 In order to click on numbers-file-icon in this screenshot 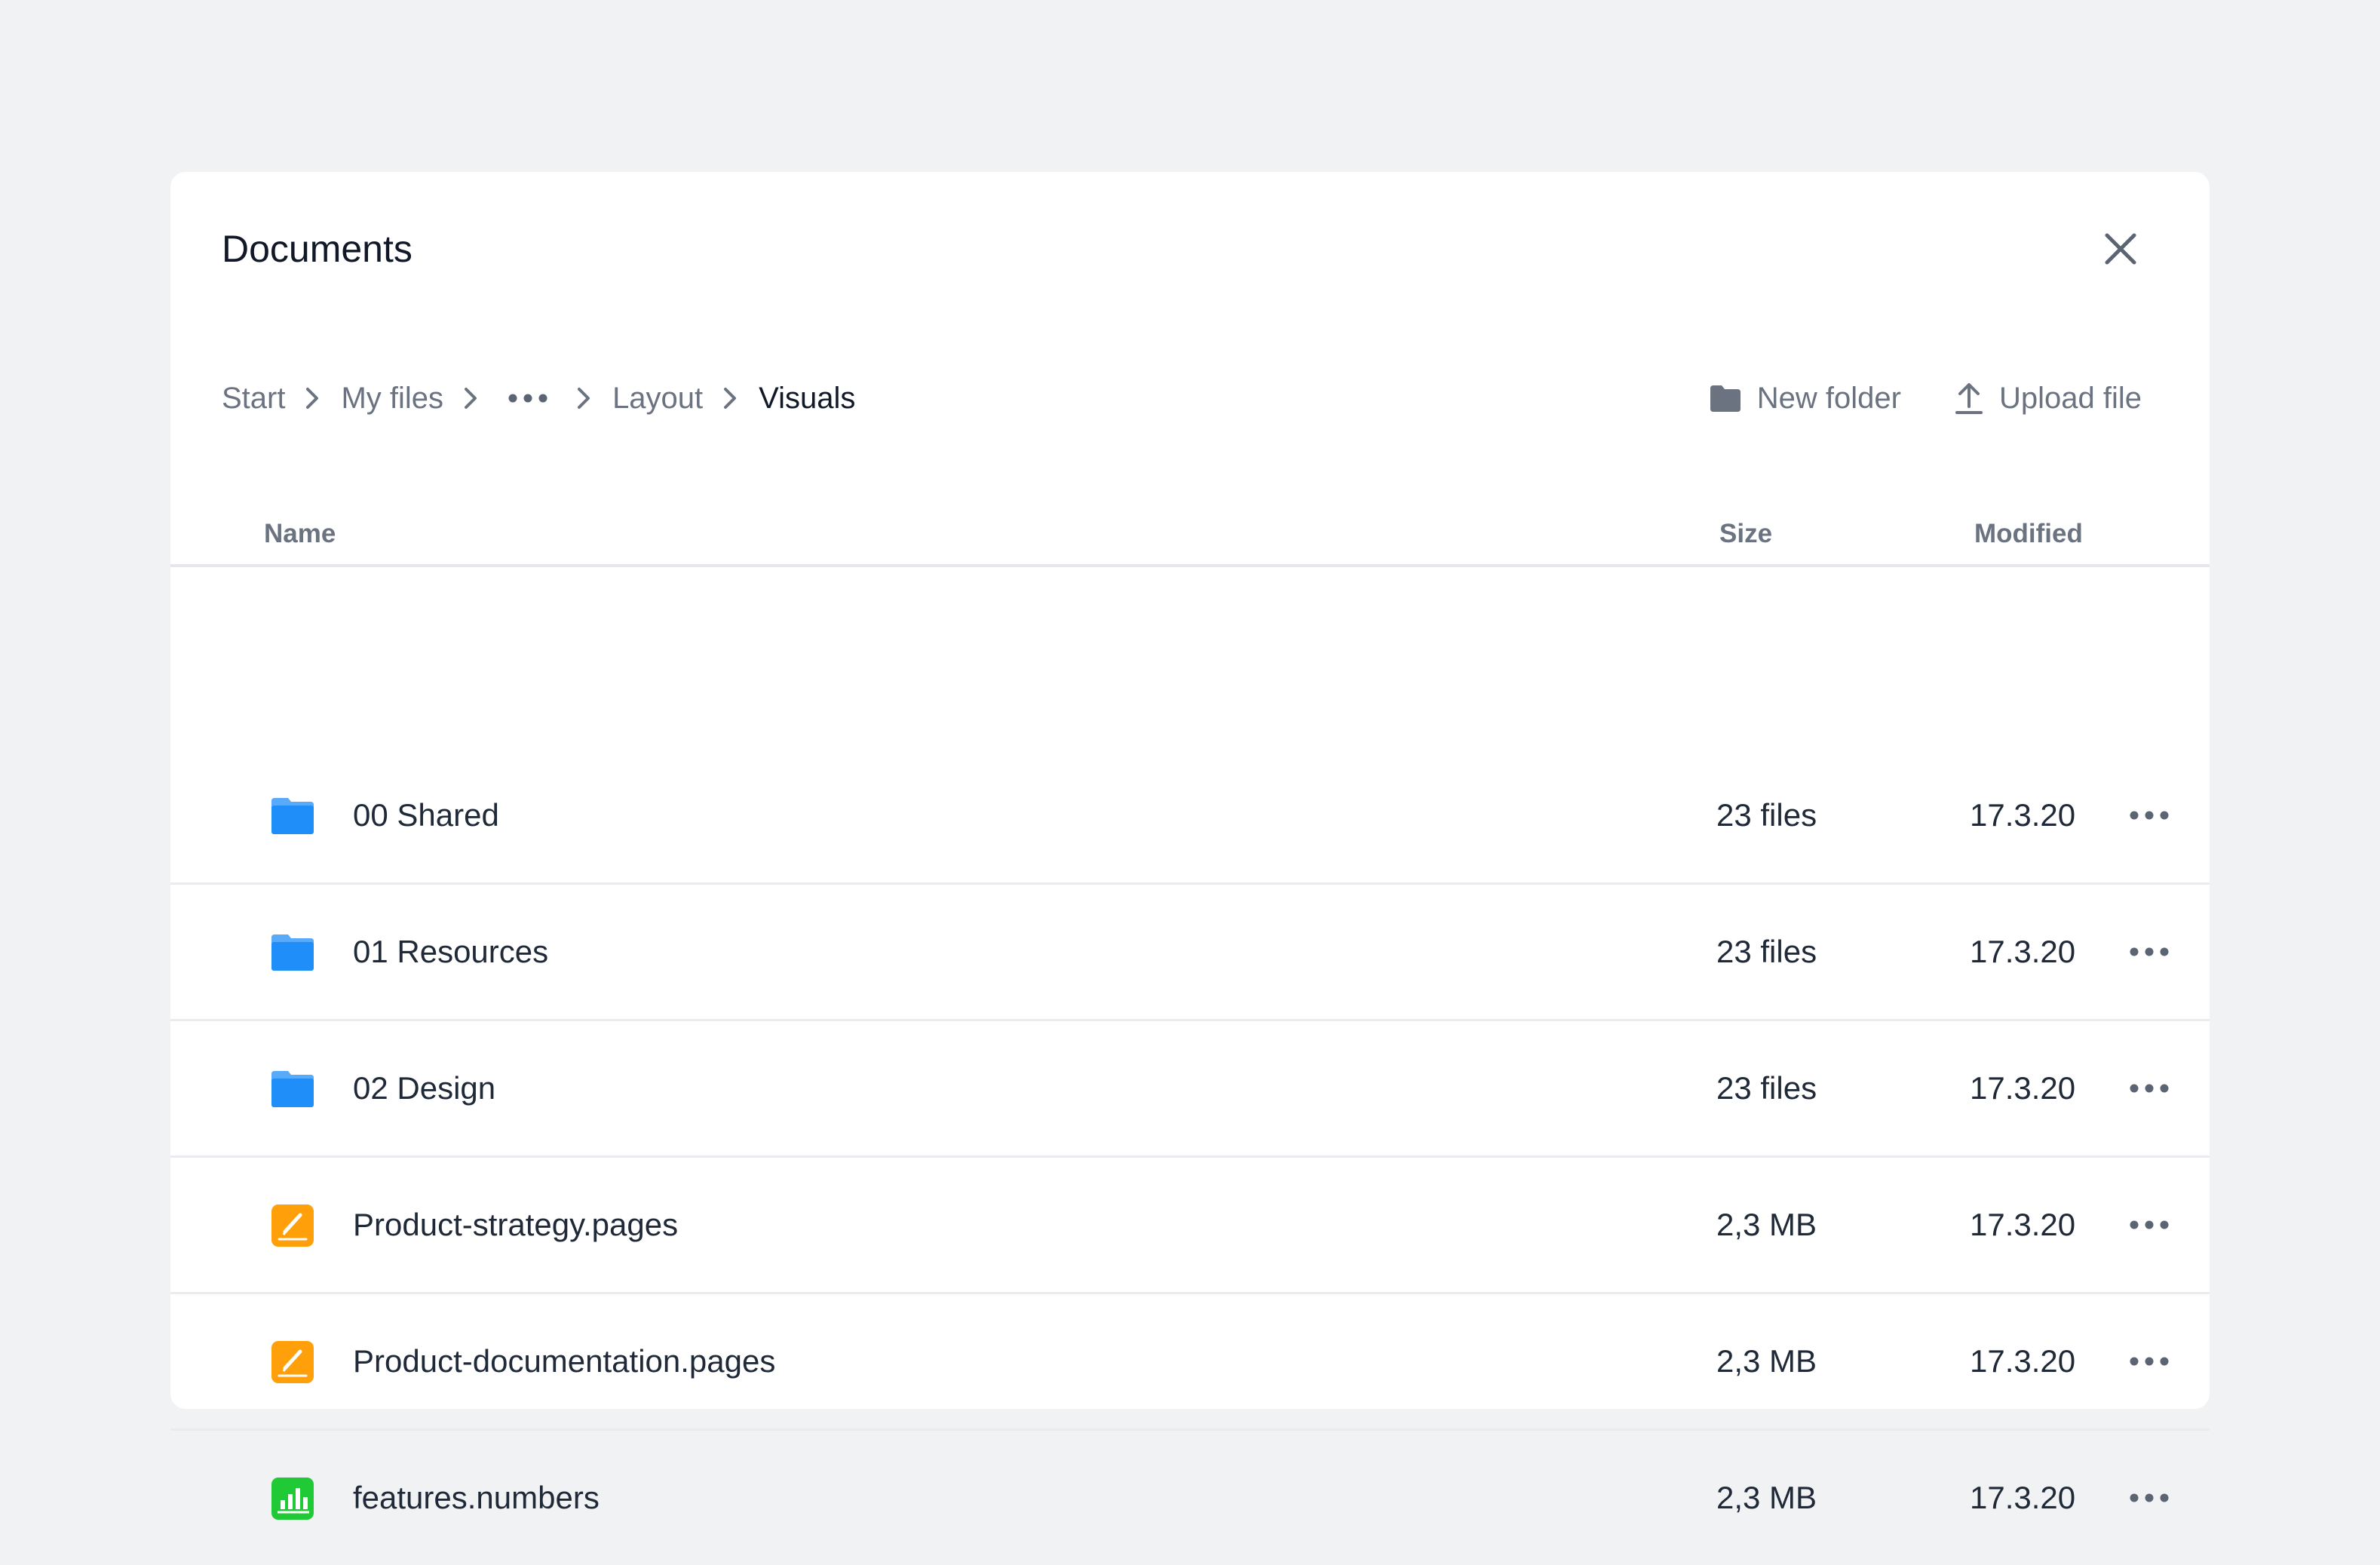, I will do `click(292, 1498)`.